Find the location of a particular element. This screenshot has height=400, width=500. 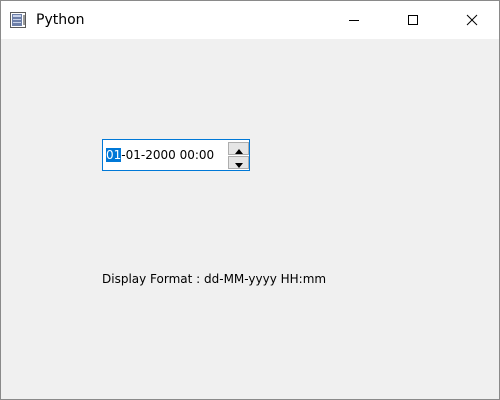

arrow-down-icon is located at coordinates (238, 162).